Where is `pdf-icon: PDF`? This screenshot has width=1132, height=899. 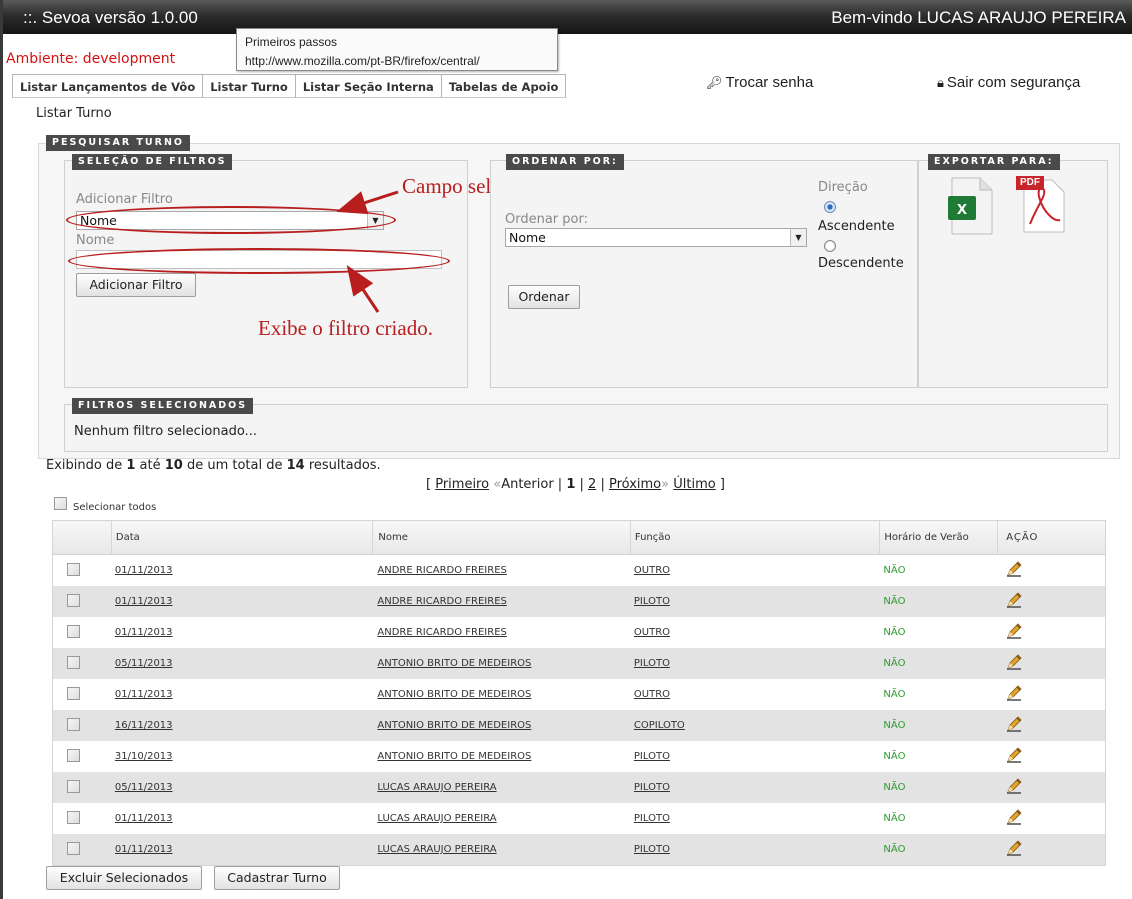
pdf-icon: PDF is located at coordinates (1041, 204).